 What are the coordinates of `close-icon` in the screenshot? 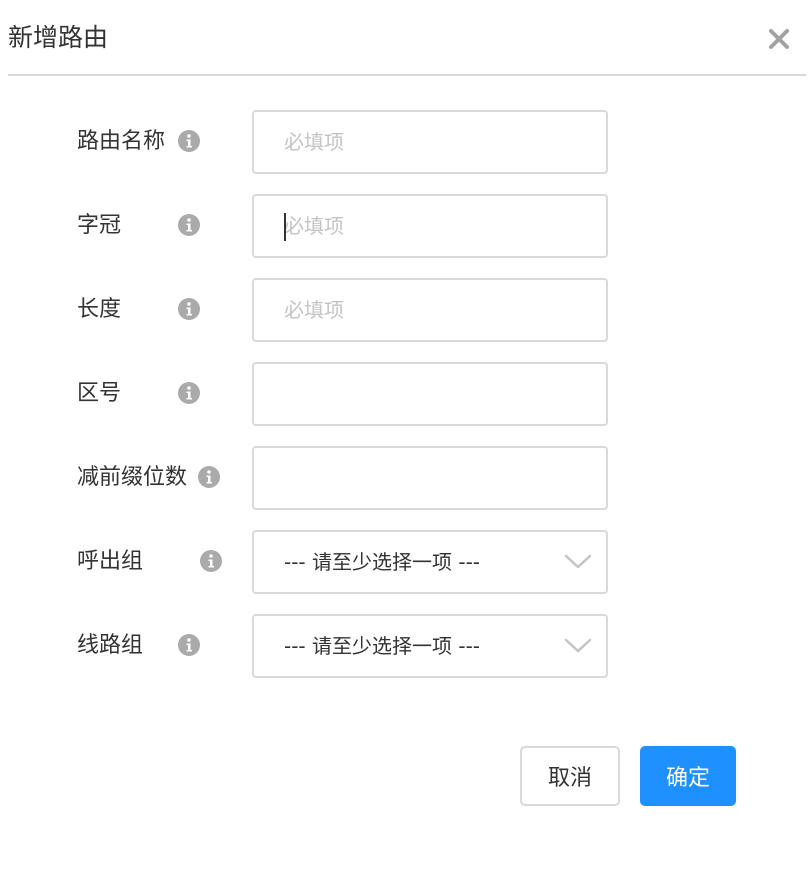 It's located at (779, 39).